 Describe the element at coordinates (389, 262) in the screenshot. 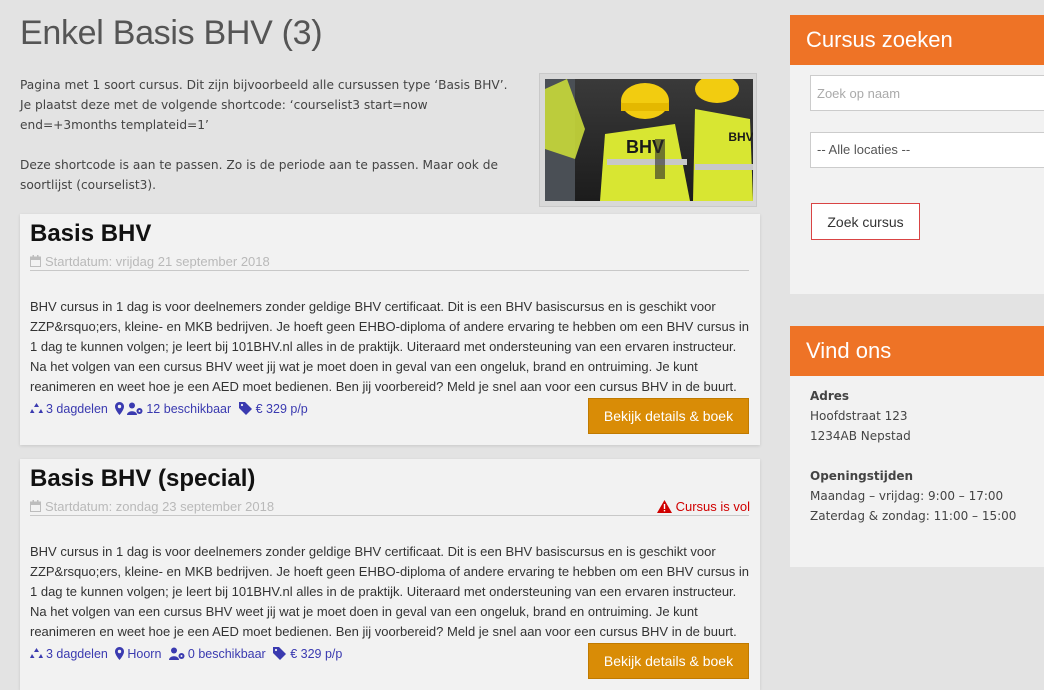

I see `course-start-date: Startdatum: vrijdag 21 september 2018` at that location.